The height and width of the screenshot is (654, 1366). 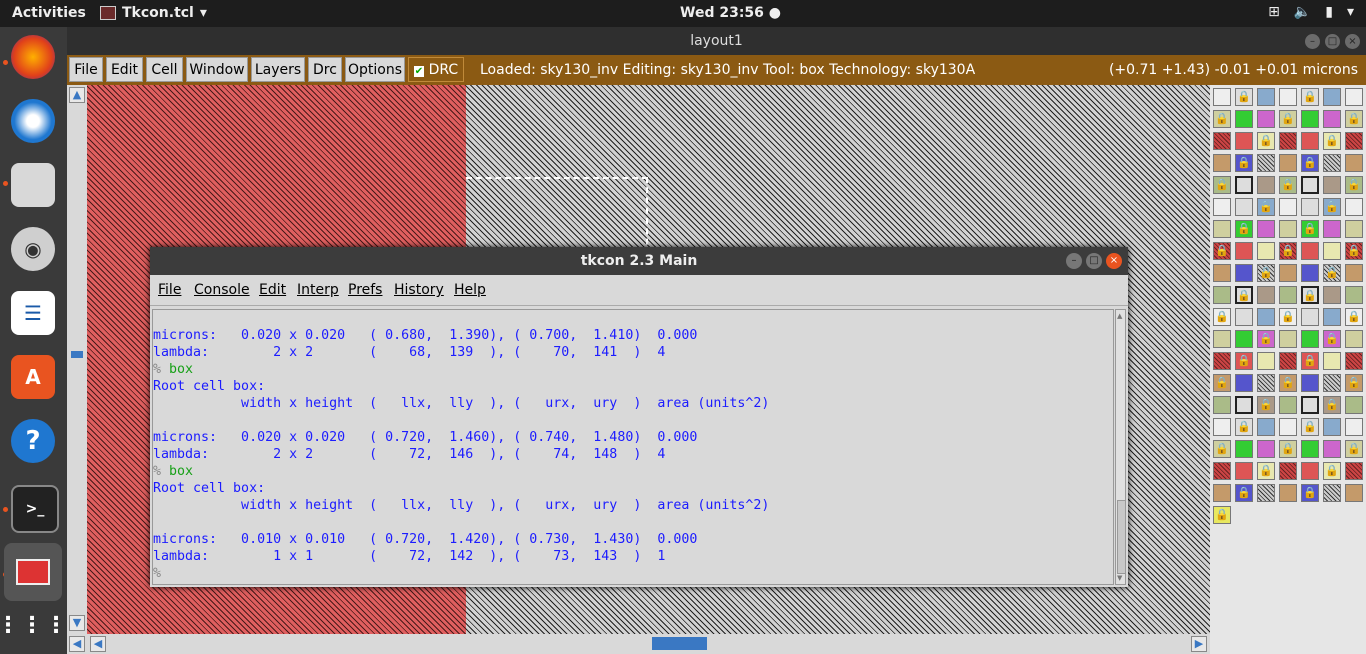 What do you see at coordinates (1074, 261) in the screenshot?
I see `minimize-icon: –` at bounding box center [1074, 261].